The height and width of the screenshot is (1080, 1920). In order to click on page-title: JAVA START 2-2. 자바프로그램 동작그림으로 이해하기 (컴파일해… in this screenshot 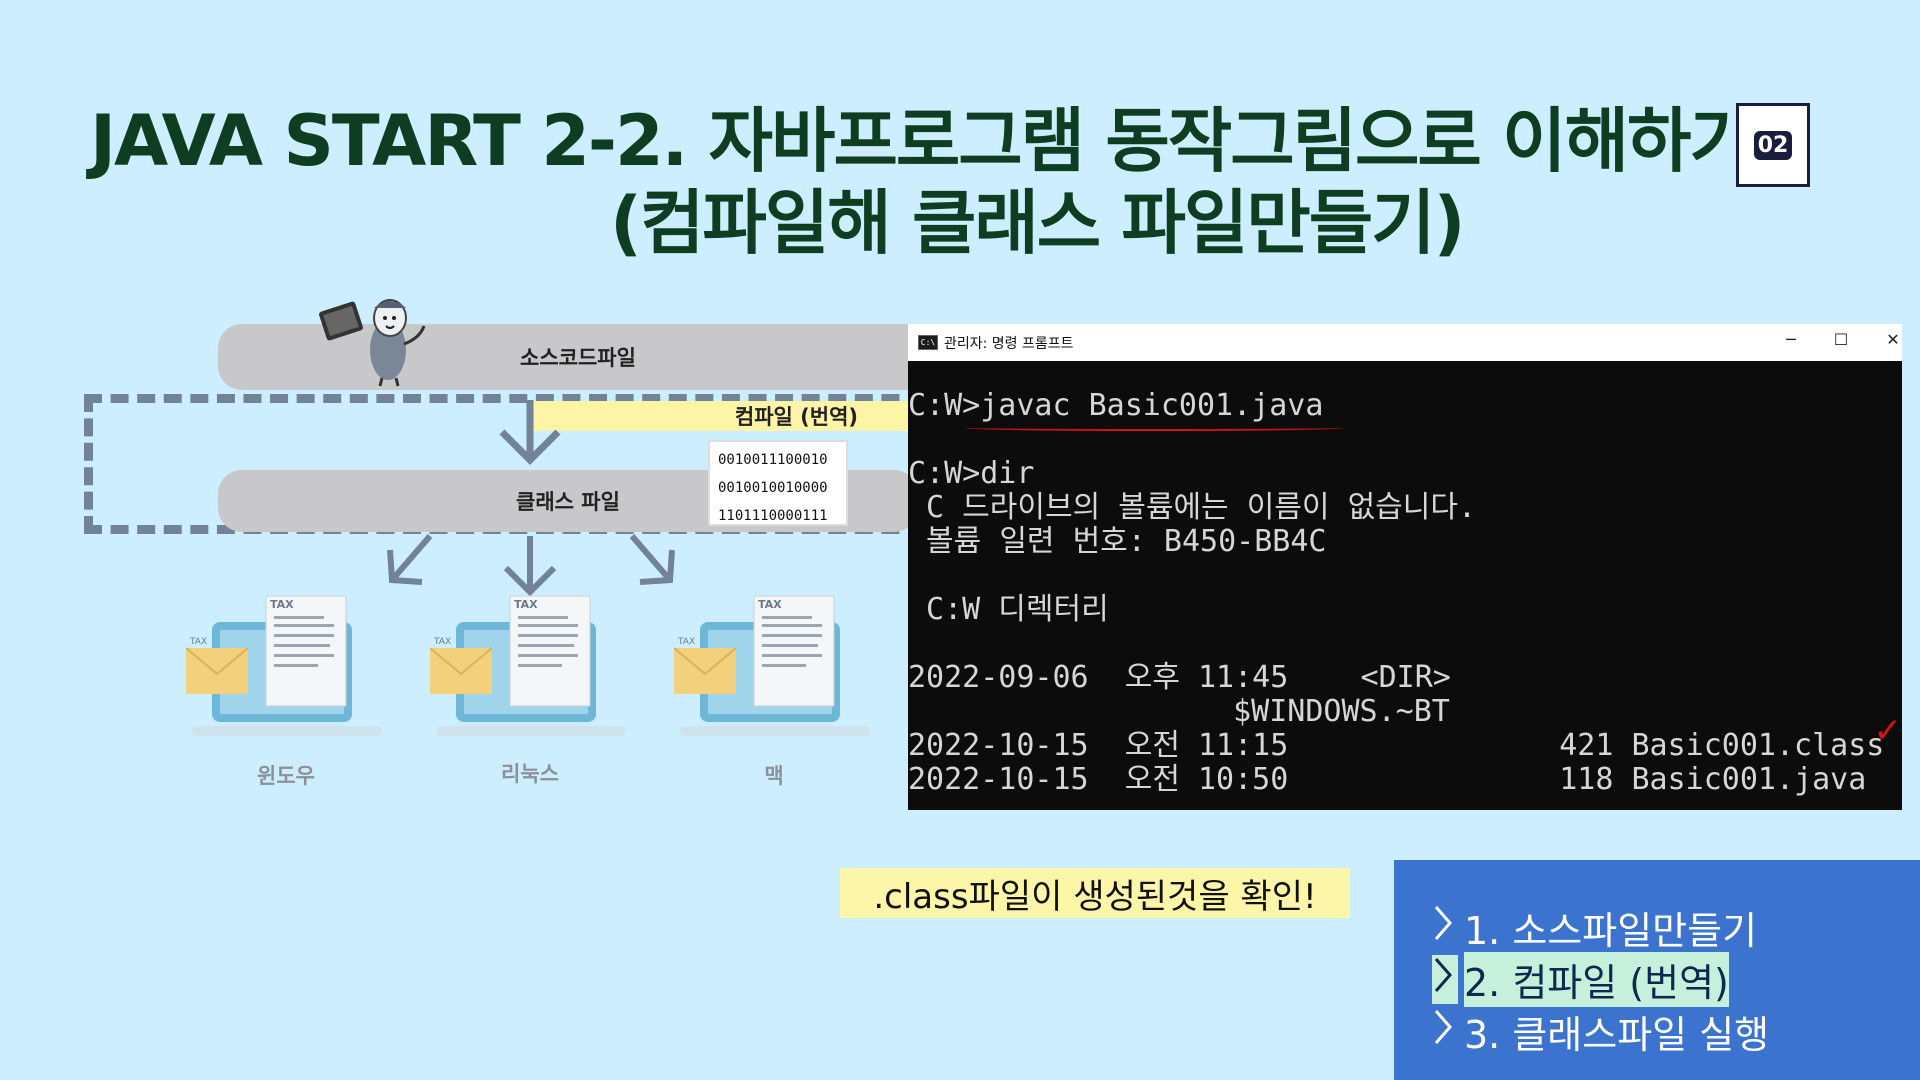, I will do `click(922, 182)`.